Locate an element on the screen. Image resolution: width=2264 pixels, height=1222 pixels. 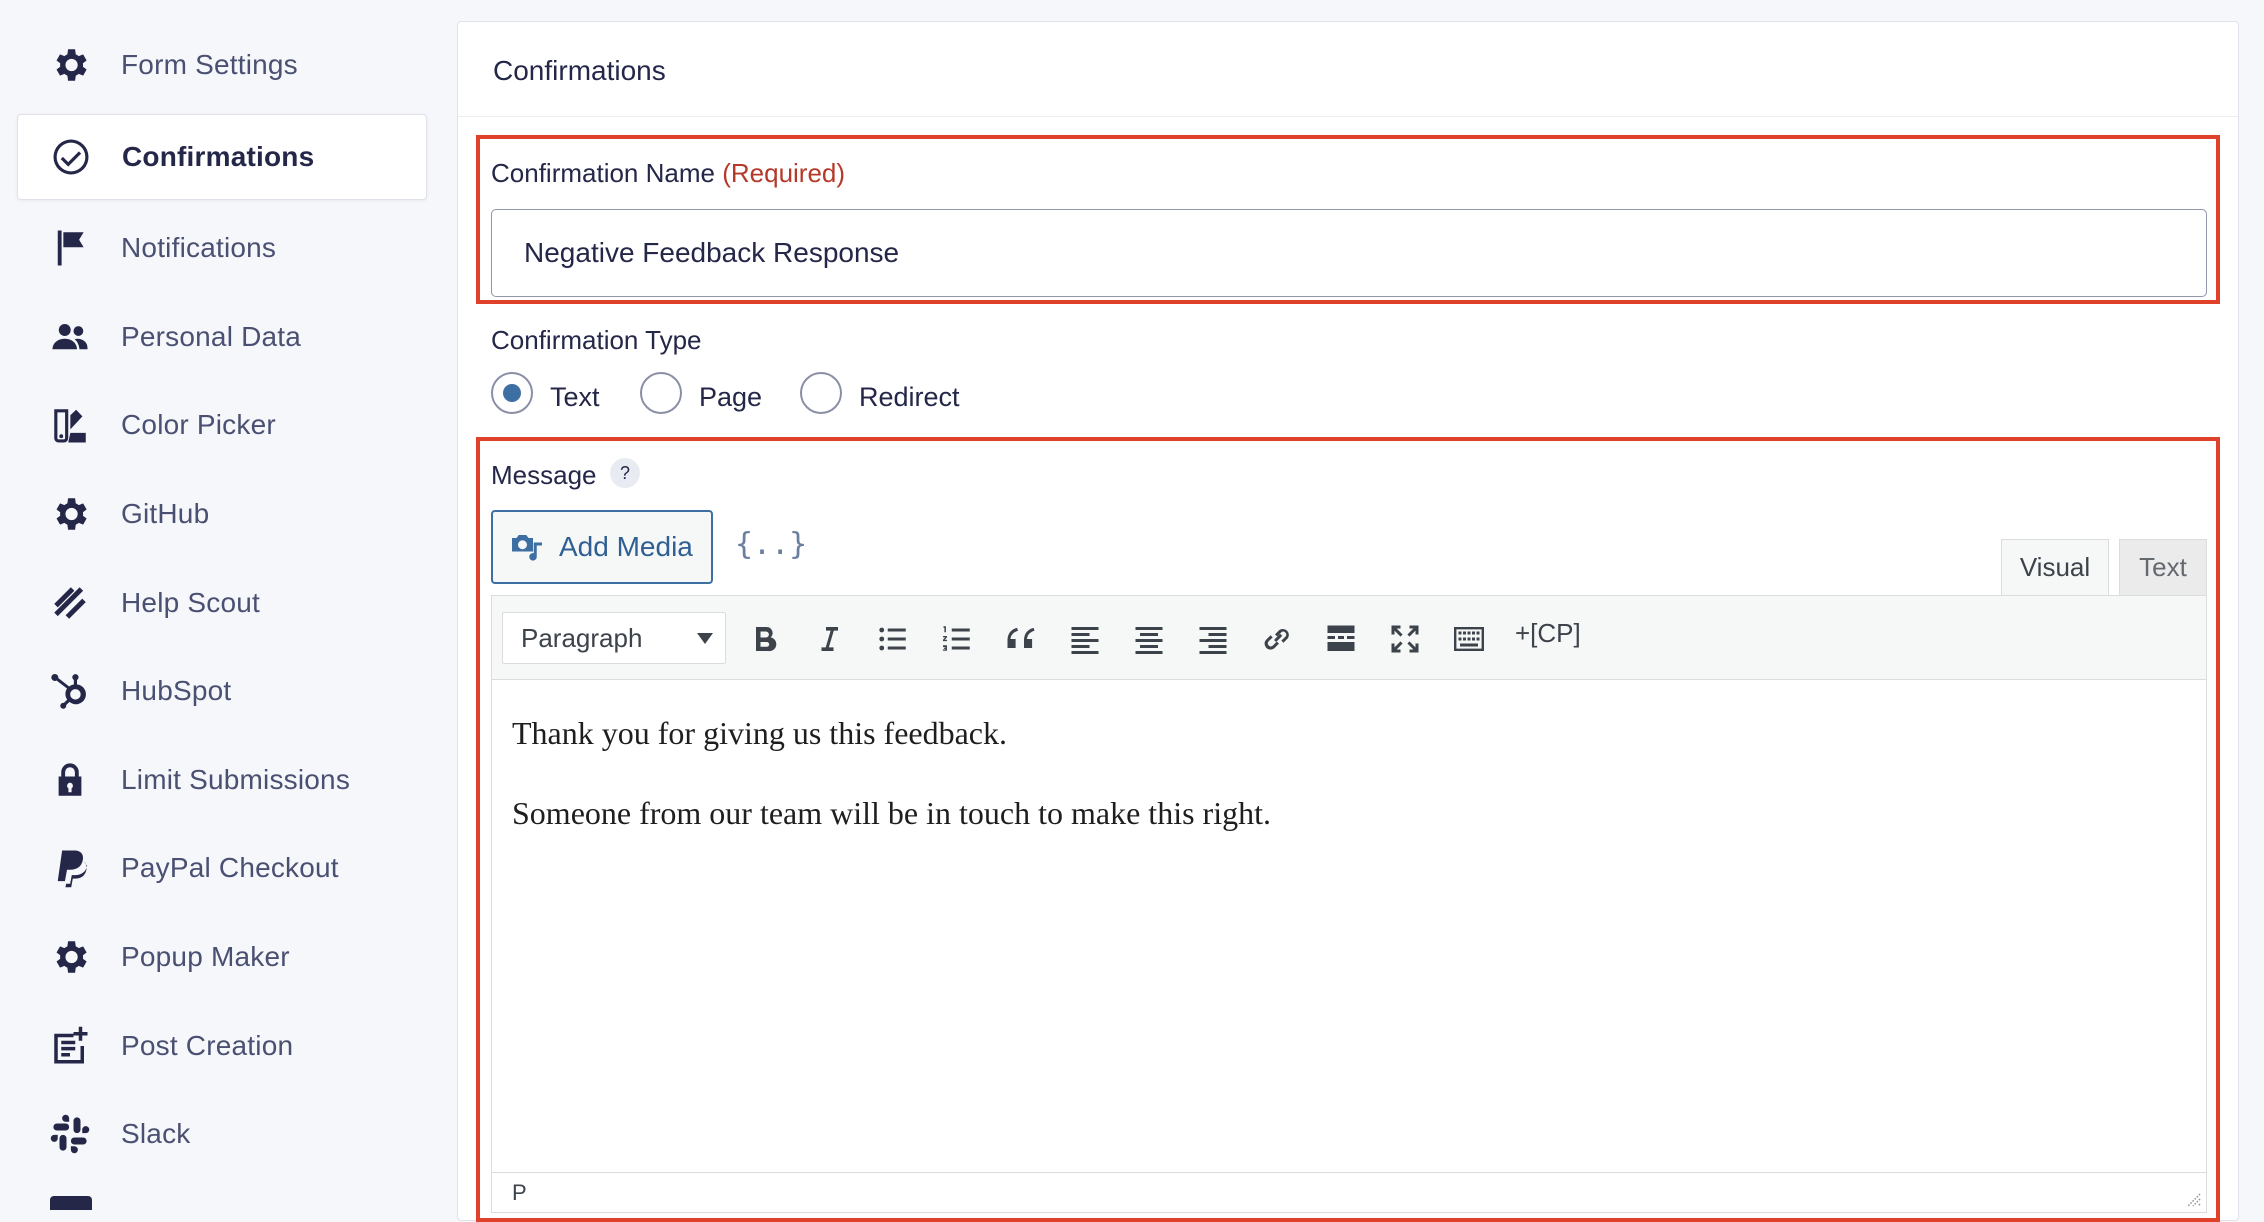
sidebar-item-label: Personal Data is located at coordinates (211, 336).